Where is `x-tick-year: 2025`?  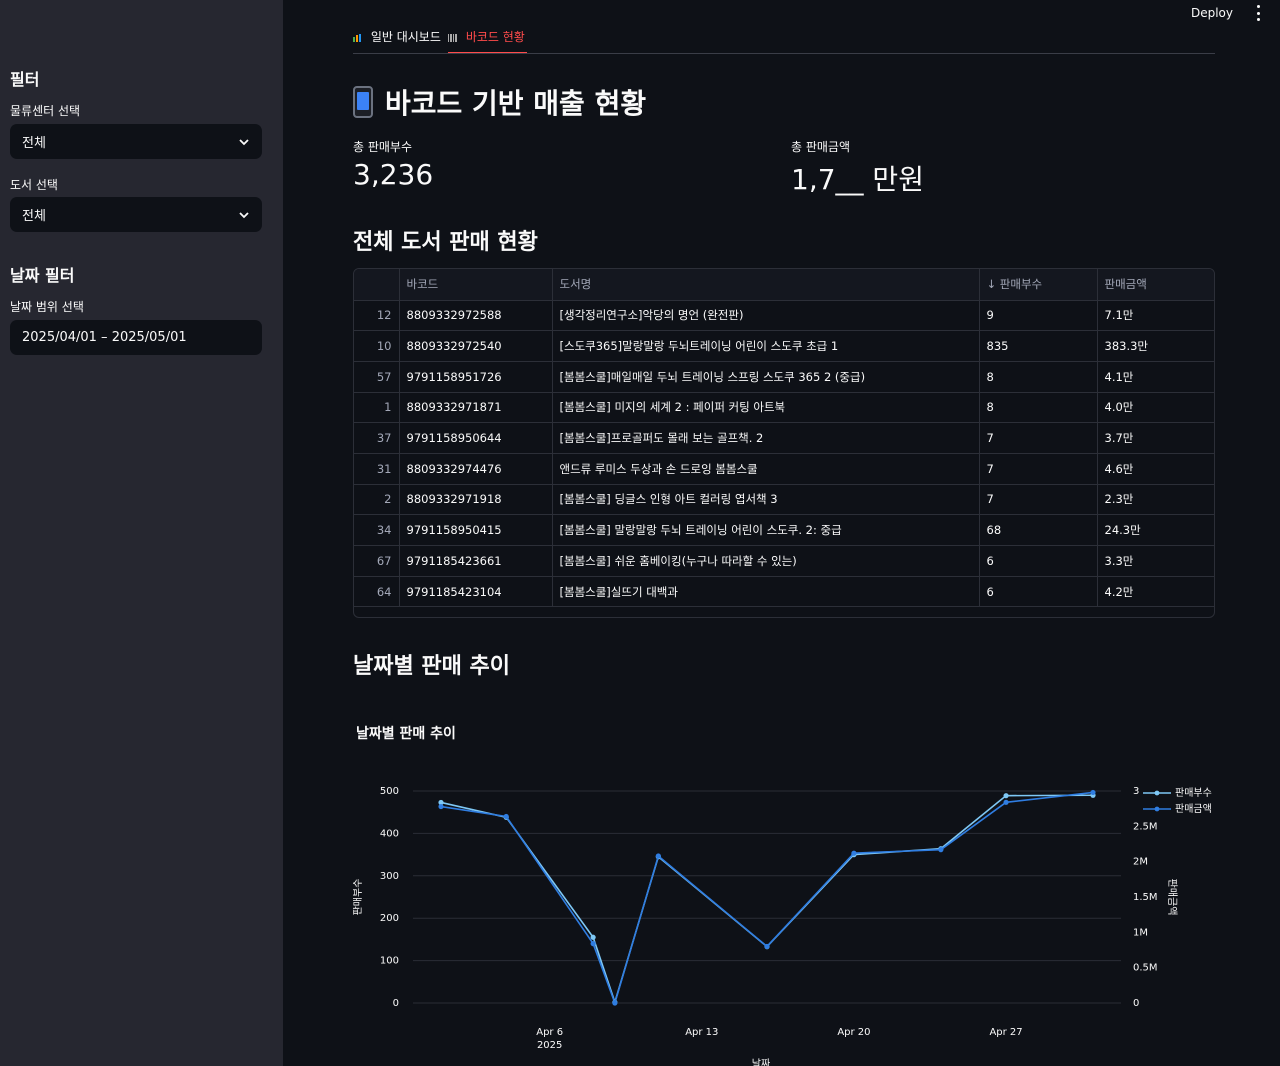
x-tick-year: 2025 is located at coordinates (549, 1045).